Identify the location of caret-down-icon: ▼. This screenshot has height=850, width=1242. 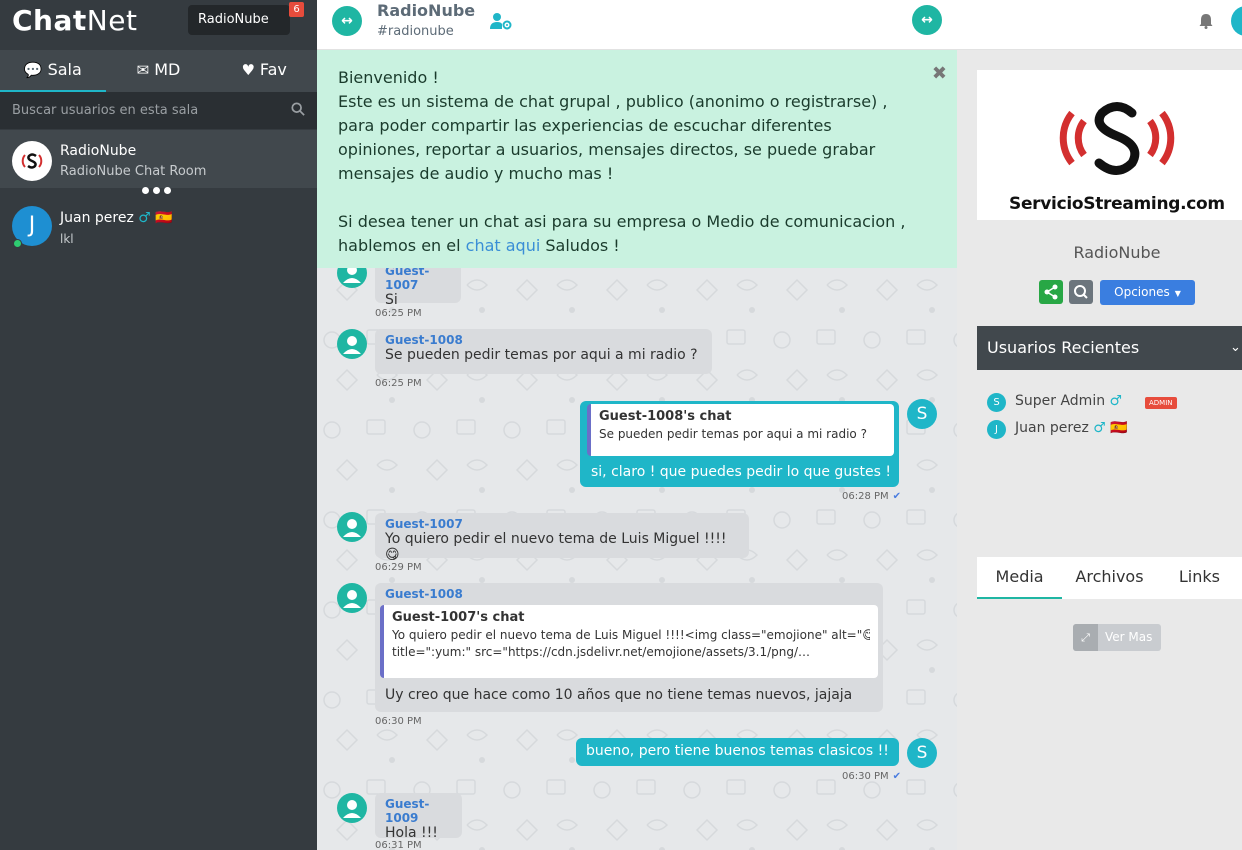
(1177, 293).